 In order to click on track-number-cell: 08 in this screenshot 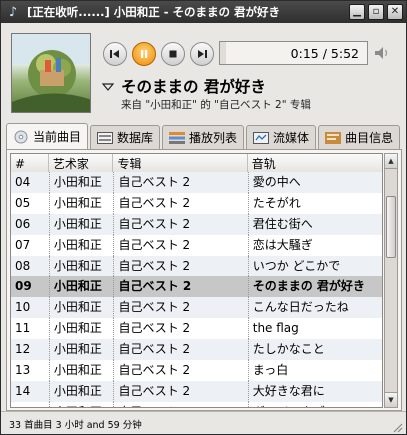, I will do `click(23, 265)`.